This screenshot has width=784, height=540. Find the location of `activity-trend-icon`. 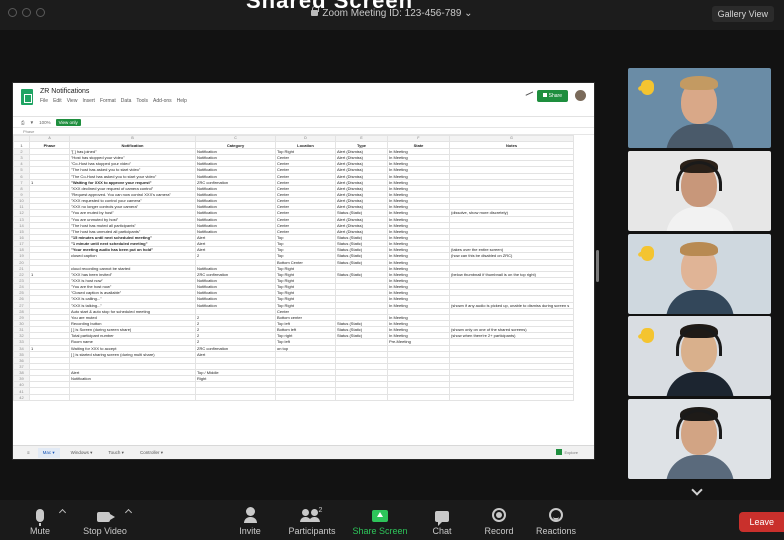

activity-trend-icon is located at coordinates (530, 95).